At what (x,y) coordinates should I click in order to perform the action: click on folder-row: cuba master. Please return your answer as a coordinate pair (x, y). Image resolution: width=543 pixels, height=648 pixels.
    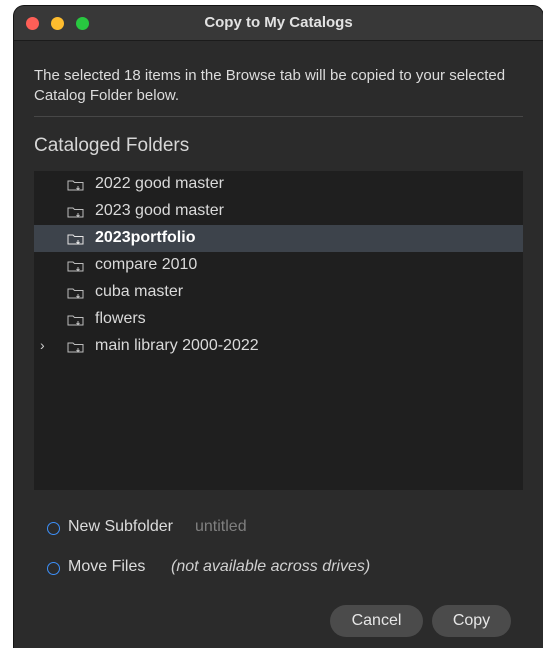
    Looking at the image, I should click on (278, 292).